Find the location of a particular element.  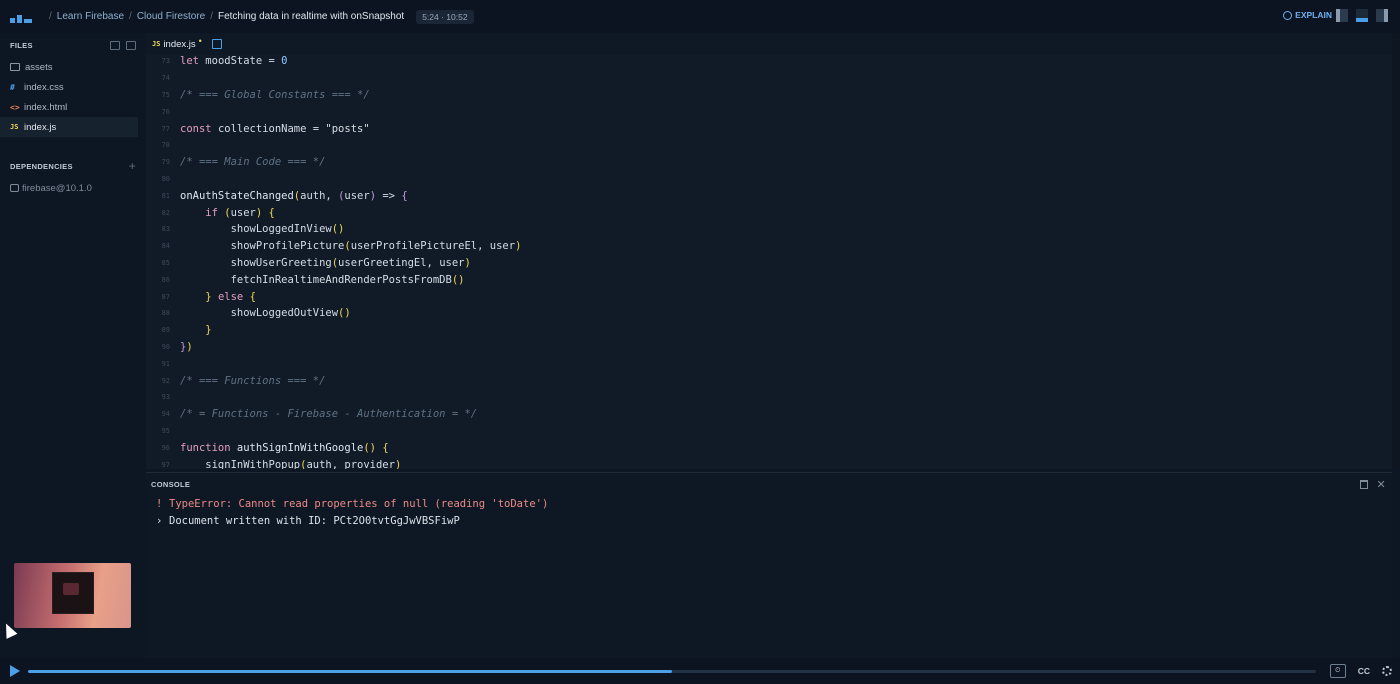

scrimba-logo is located at coordinates (21, 17).